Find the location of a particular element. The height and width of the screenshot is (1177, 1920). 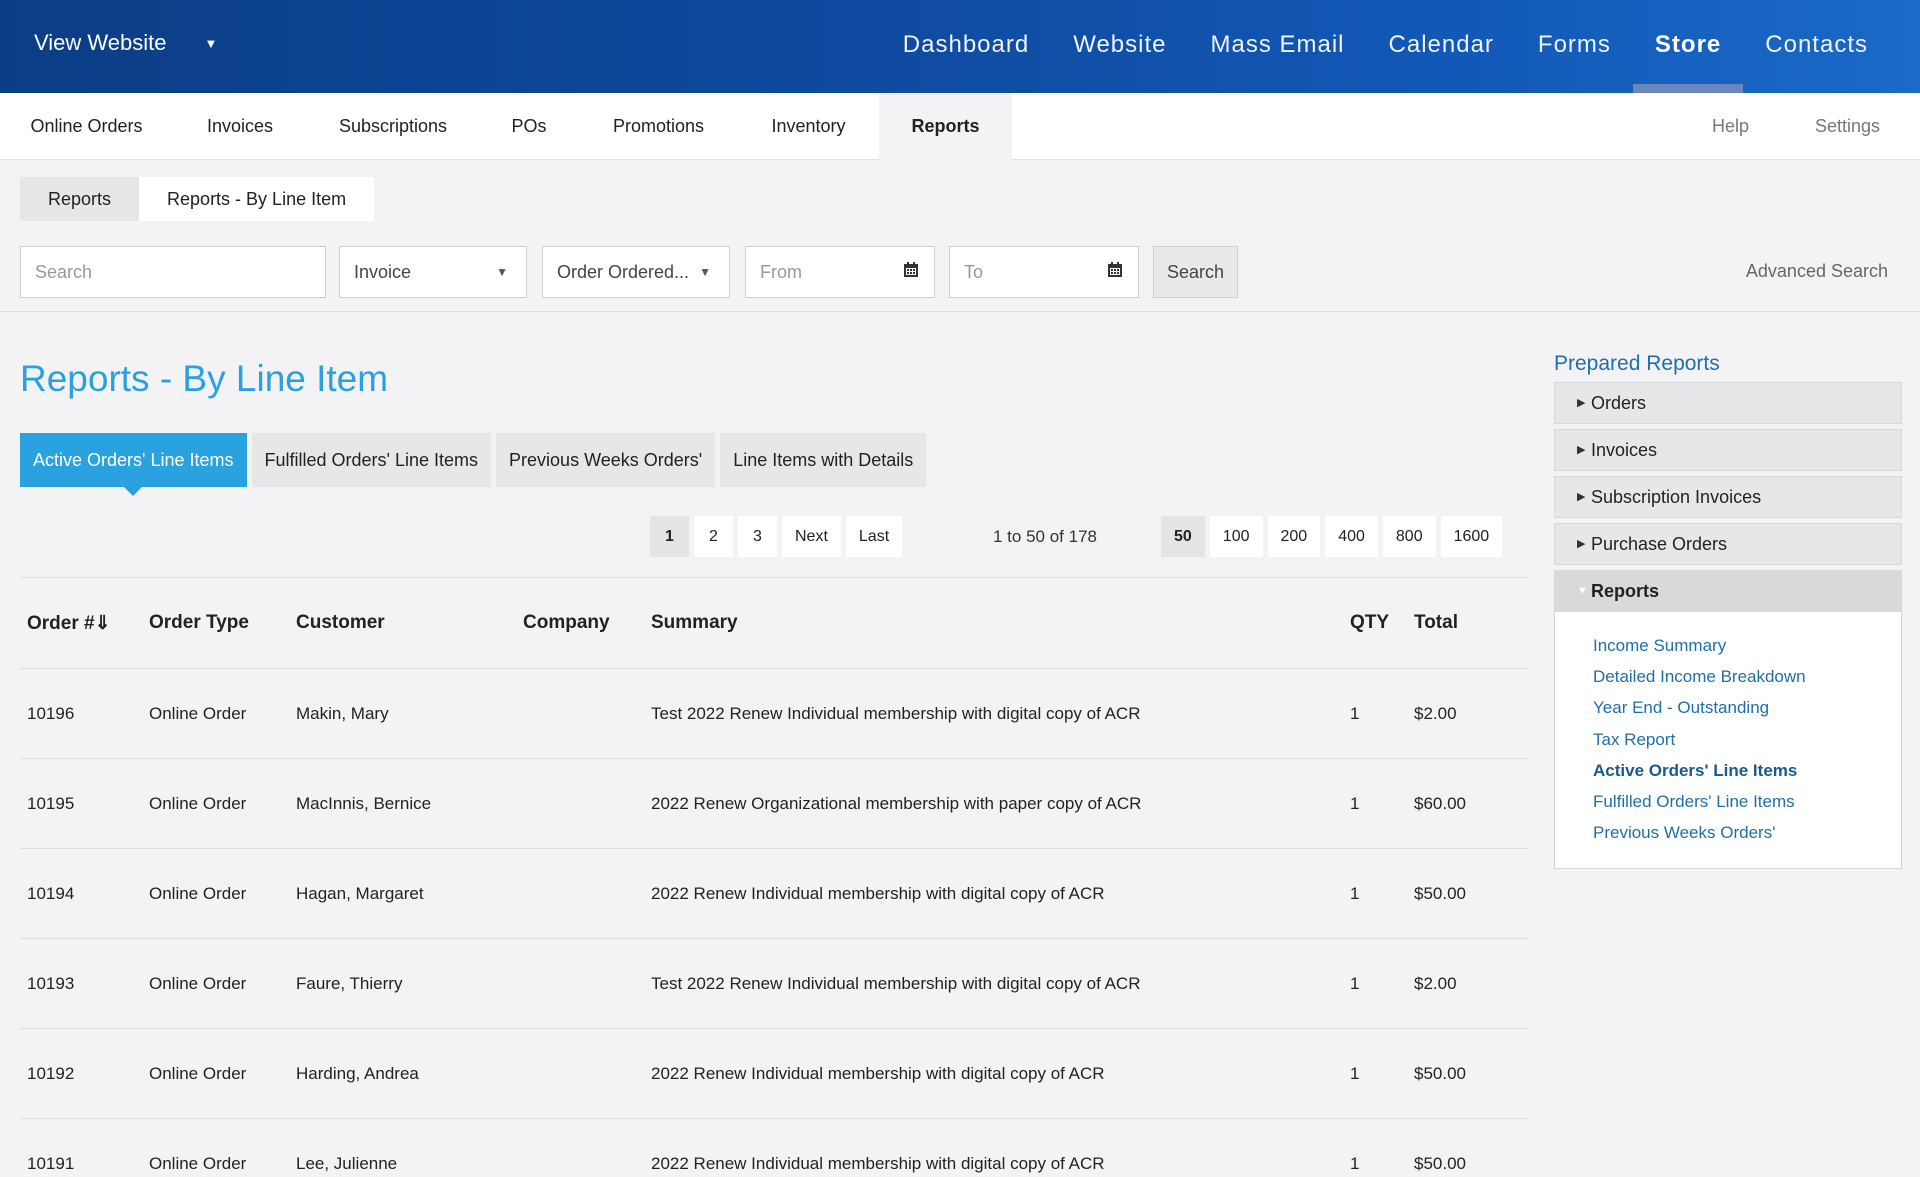

page-size-1600: 1600 is located at coordinates (1471, 536).